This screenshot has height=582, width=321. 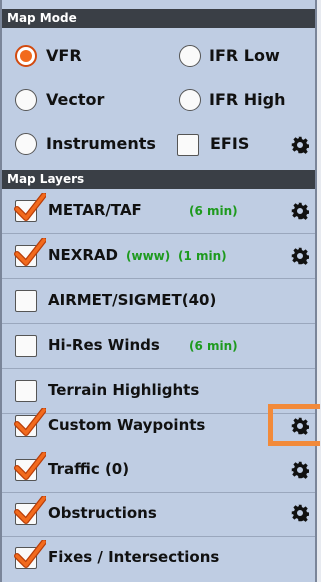 What do you see at coordinates (158, 179) in the screenshot?
I see `map-layers-header: Map Layers` at bounding box center [158, 179].